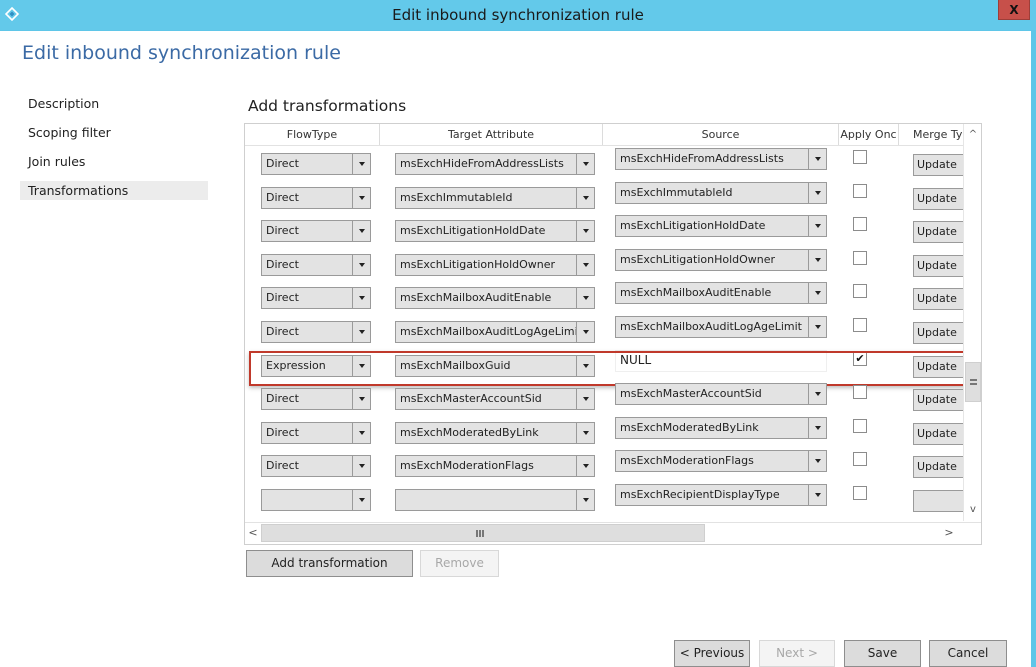  What do you see at coordinates (495, 298) in the screenshot?
I see `target-attribute-dropdown: msExchMailboxAuditEnable` at bounding box center [495, 298].